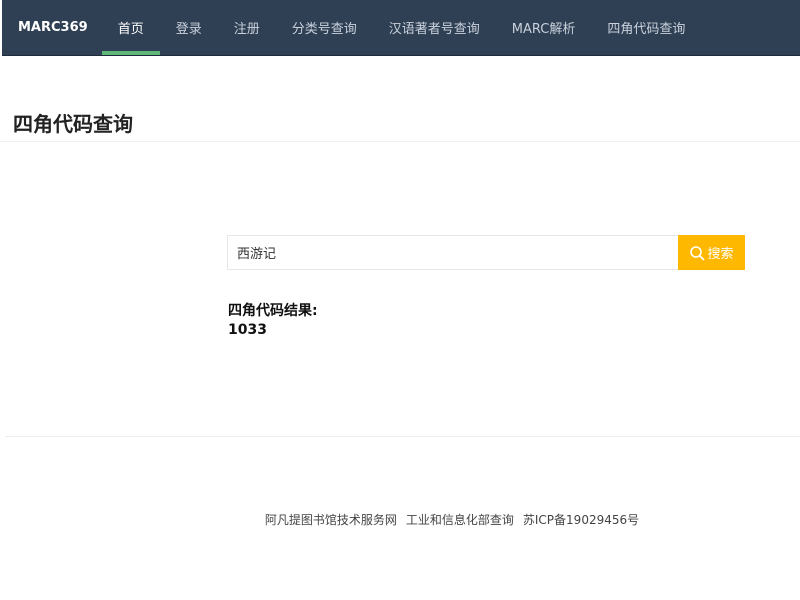 The height and width of the screenshot is (600, 800). Describe the element at coordinates (52, 27) in the screenshot. I see `brand-logo: MARC369` at that location.